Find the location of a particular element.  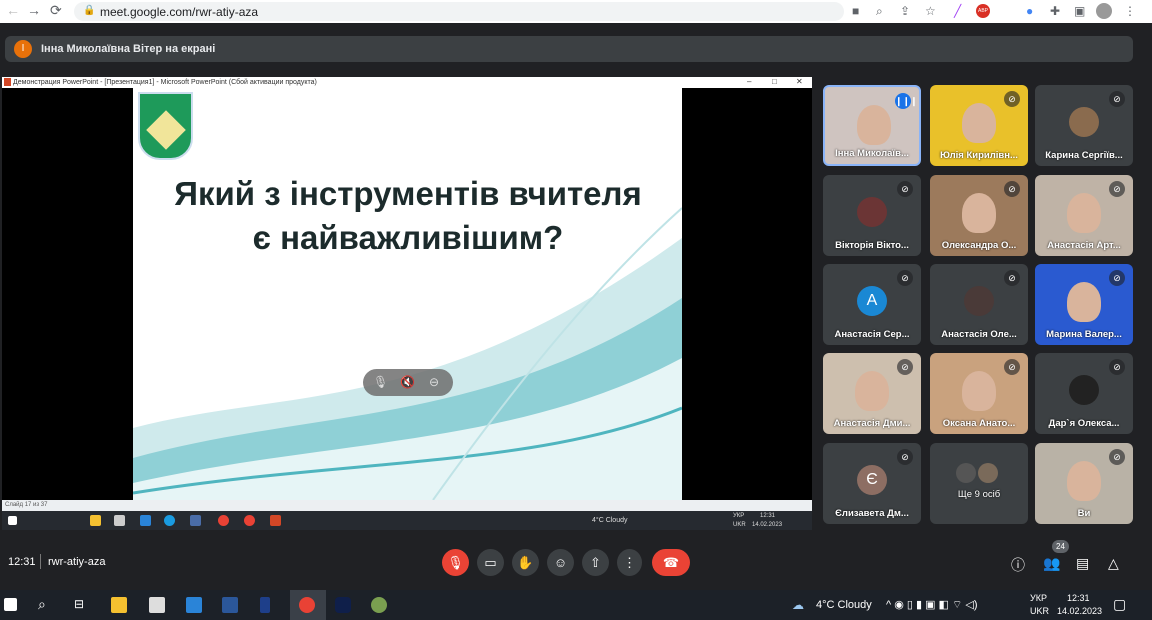

close-icon: ✕ is located at coordinates (799, 81).